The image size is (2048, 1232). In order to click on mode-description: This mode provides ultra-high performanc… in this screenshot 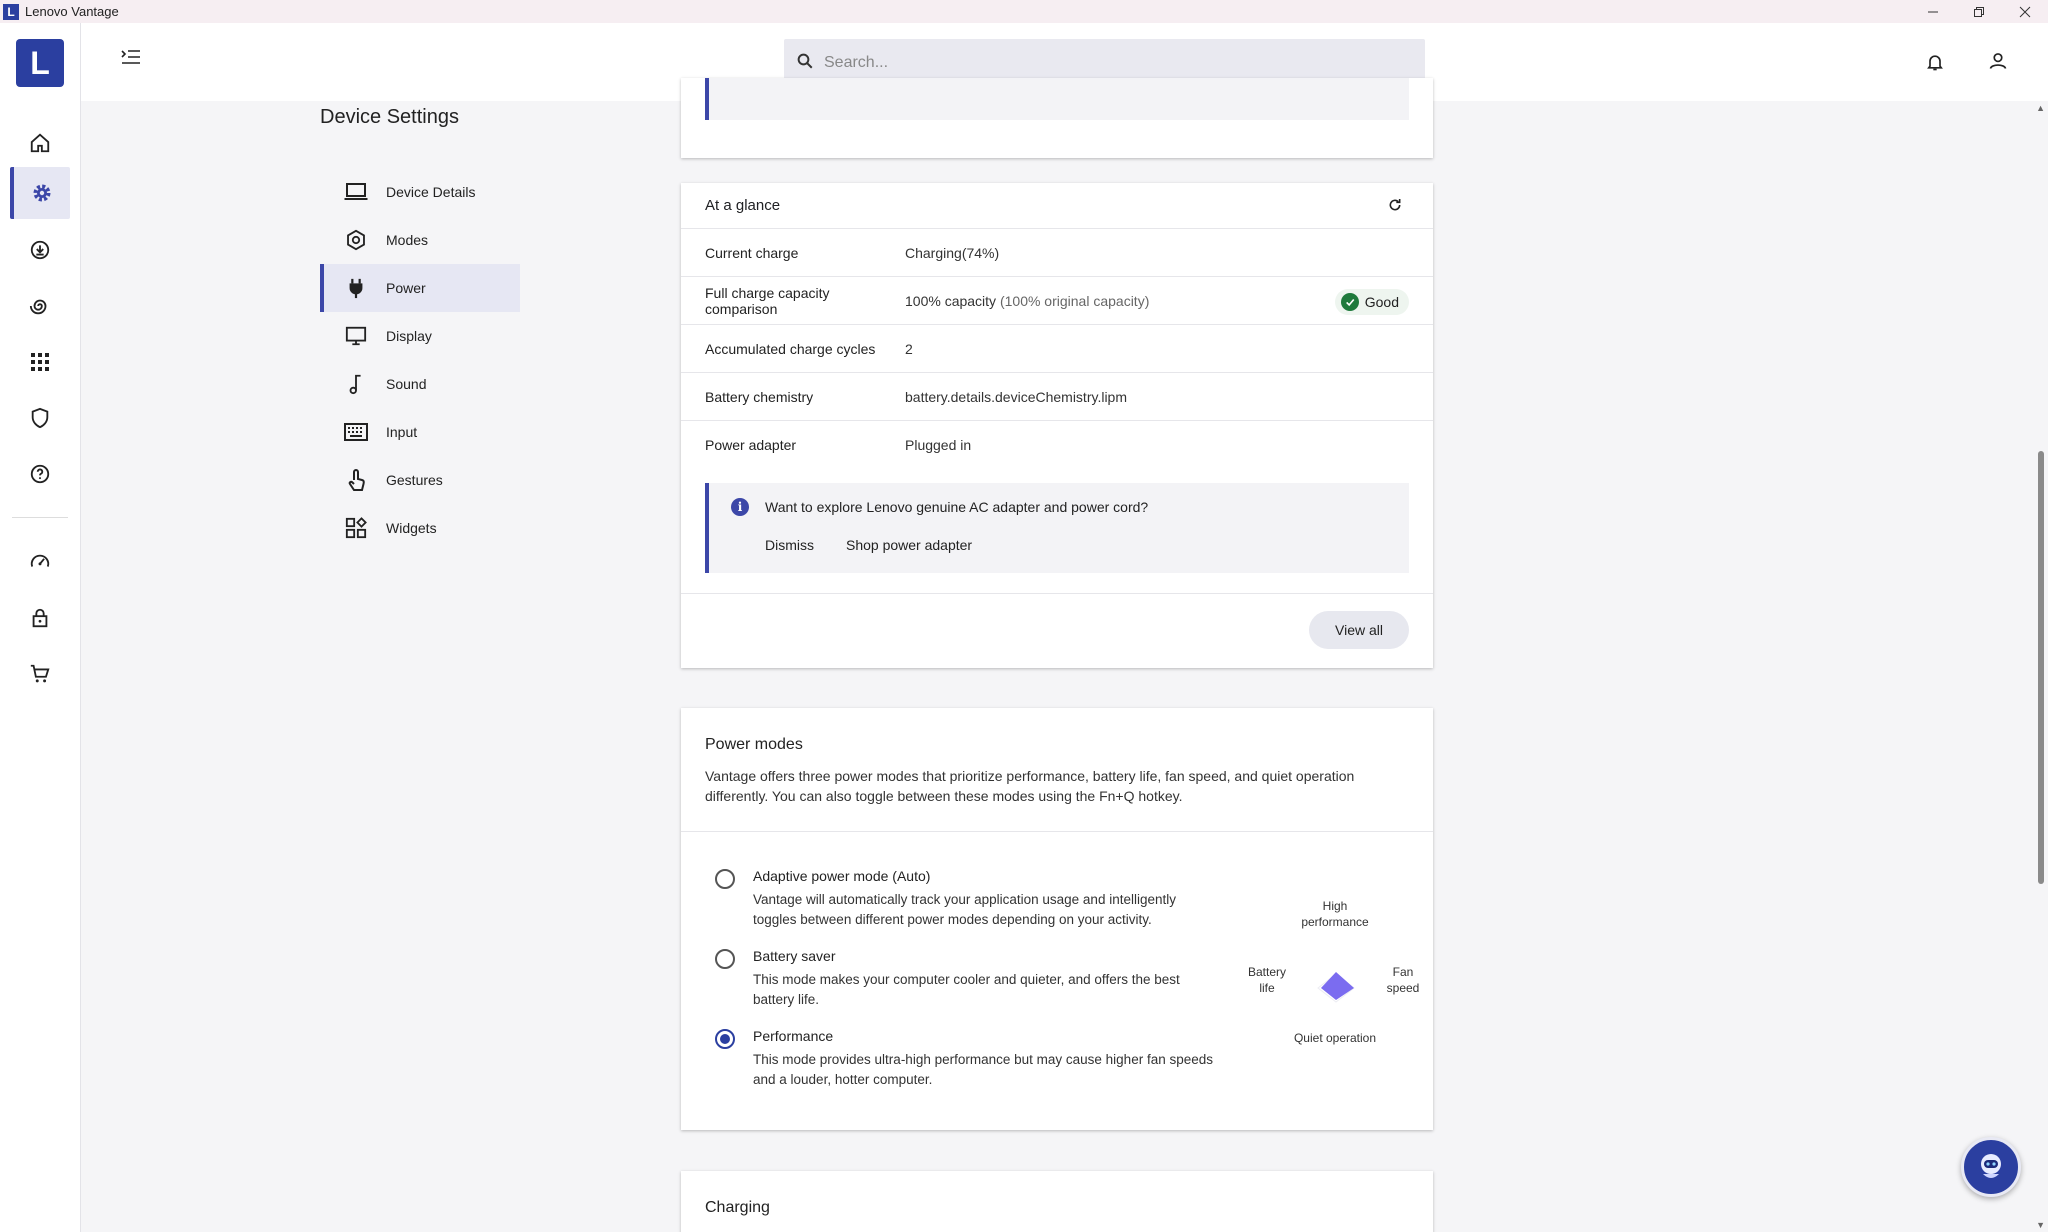, I will do `click(983, 1069)`.